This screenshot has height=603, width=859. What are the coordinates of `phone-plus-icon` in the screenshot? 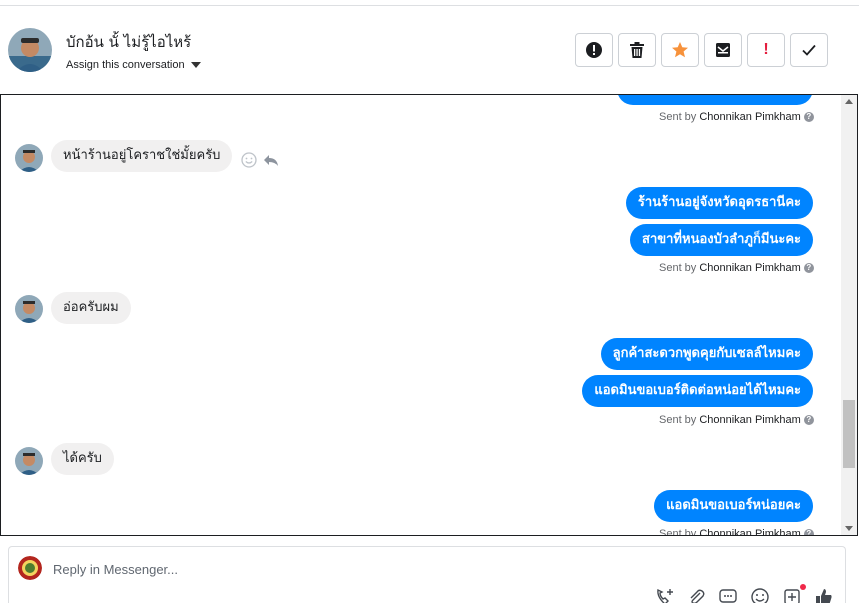 It's located at (665, 595).